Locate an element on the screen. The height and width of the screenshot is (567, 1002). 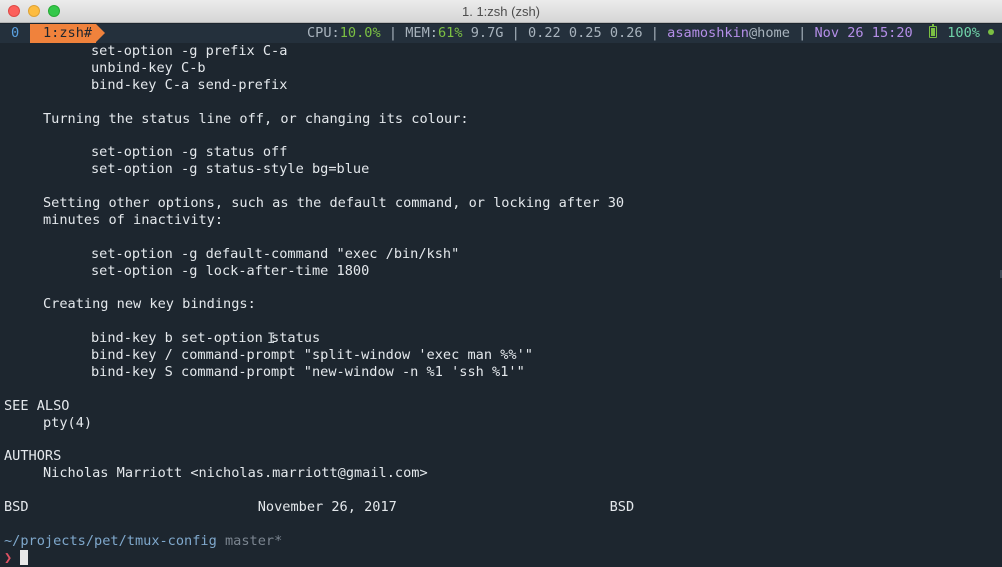
window-title: 1. 1:zsh (zsh) is located at coordinates (501, 11).